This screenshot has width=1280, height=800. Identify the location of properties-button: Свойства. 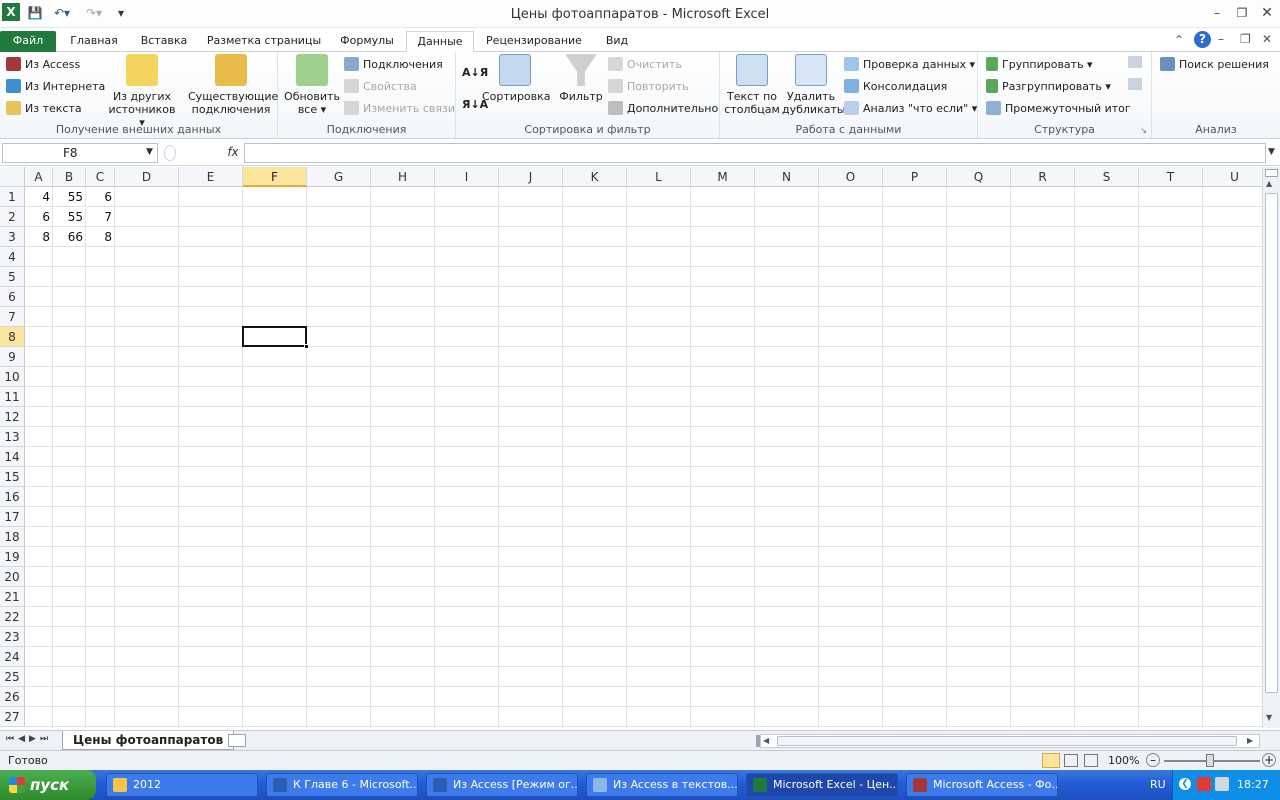
(380, 86).